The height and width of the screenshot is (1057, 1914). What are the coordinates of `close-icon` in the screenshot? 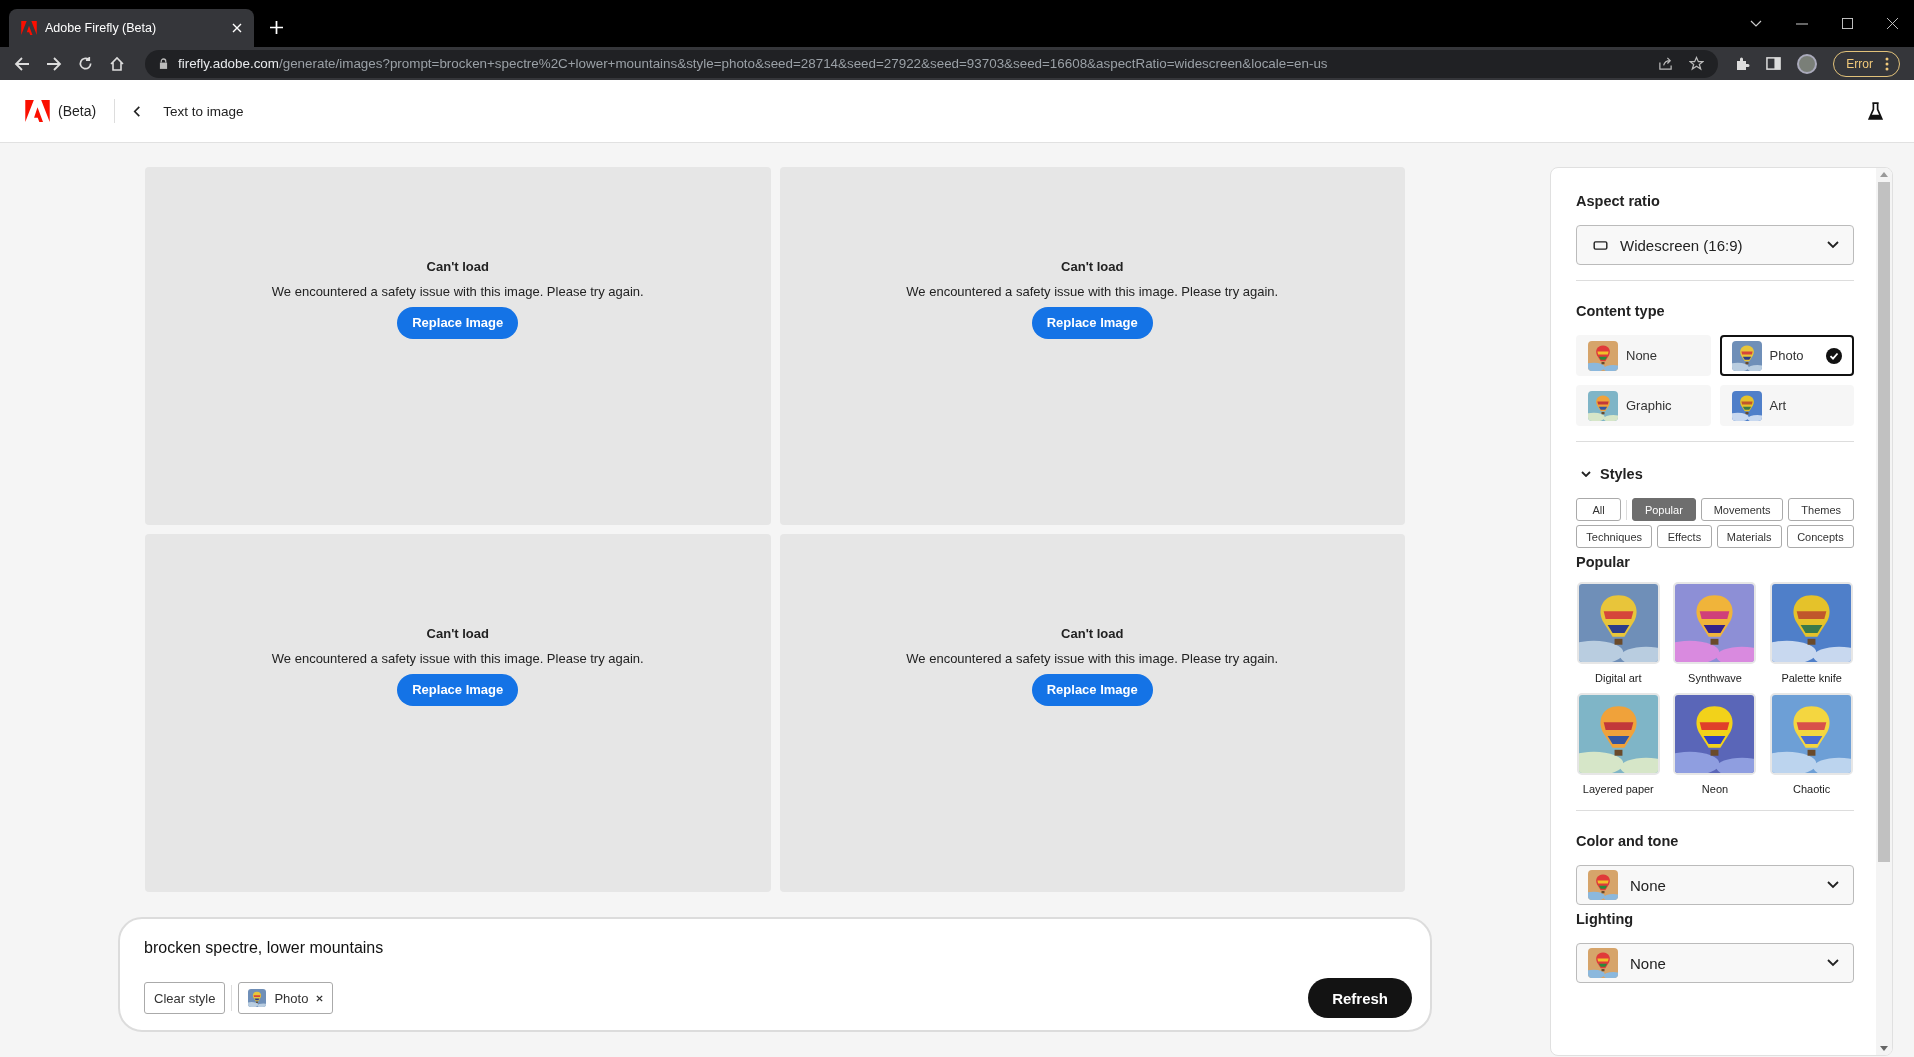 It's located at (1892, 23).